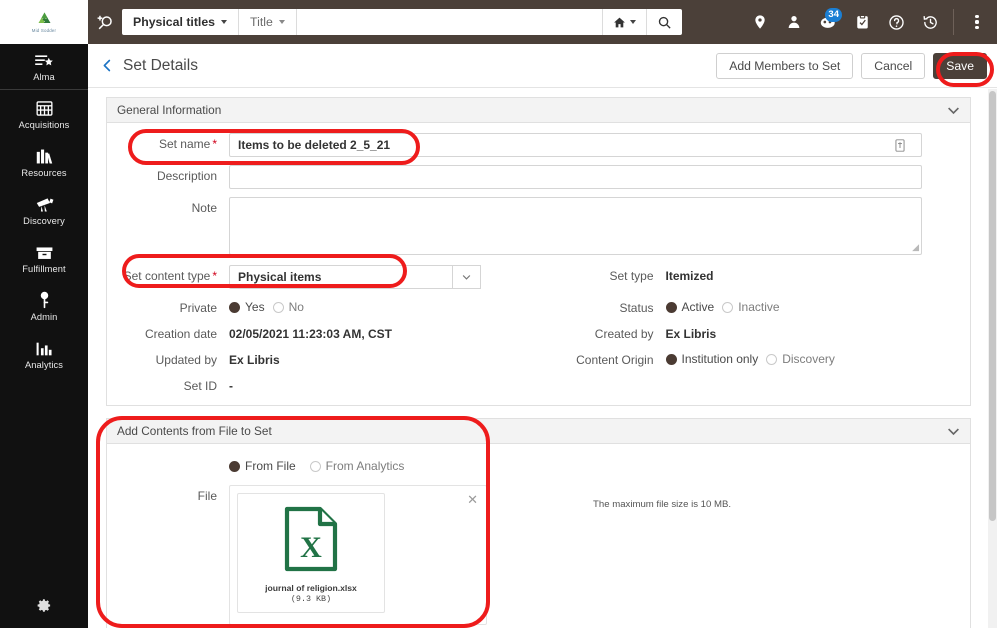 This screenshot has width=997, height=628. I want to click on uploaded-file-card: X journal of religion.xlsx (9.3 KB), so click(311, 553).